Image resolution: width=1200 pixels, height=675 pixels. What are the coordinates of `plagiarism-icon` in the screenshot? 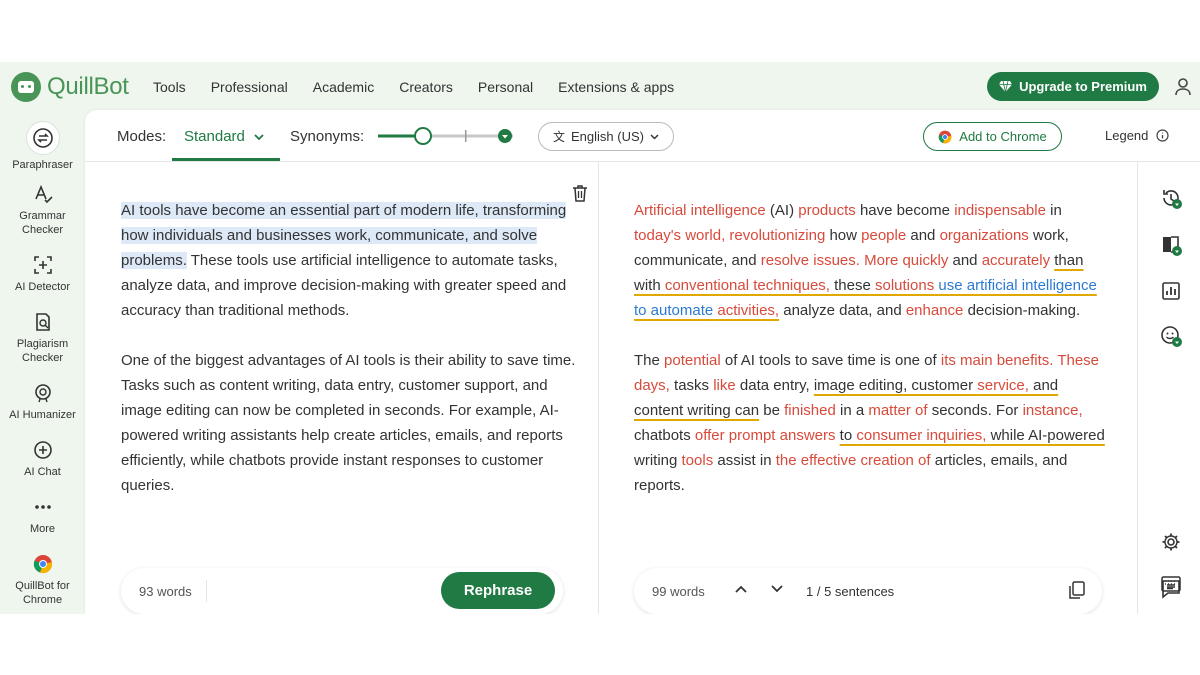 It's located at (42, 322).